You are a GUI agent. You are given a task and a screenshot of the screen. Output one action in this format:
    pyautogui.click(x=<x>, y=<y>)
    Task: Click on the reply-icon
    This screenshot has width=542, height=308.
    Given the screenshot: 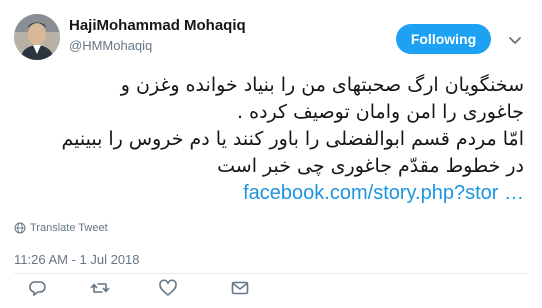 What is the action you would take?
    pyautogui.click(x=38, y=288)
    